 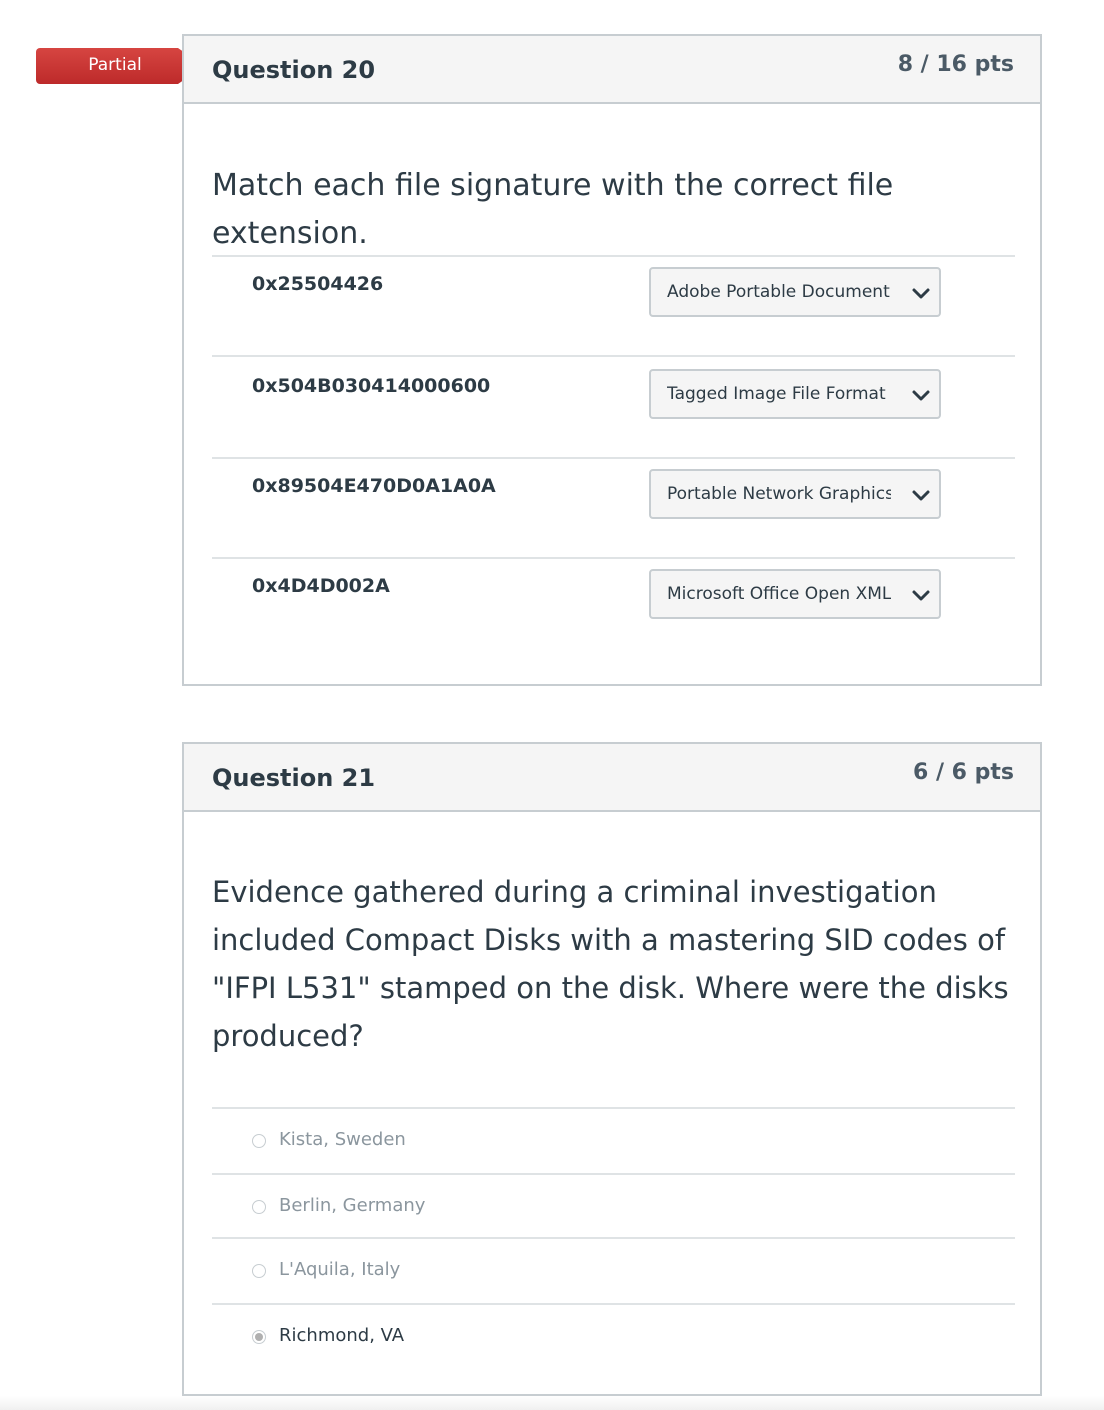 I want to click on file-signature: 0x89504E470D0A1A0A, so click(x=374, y=486).